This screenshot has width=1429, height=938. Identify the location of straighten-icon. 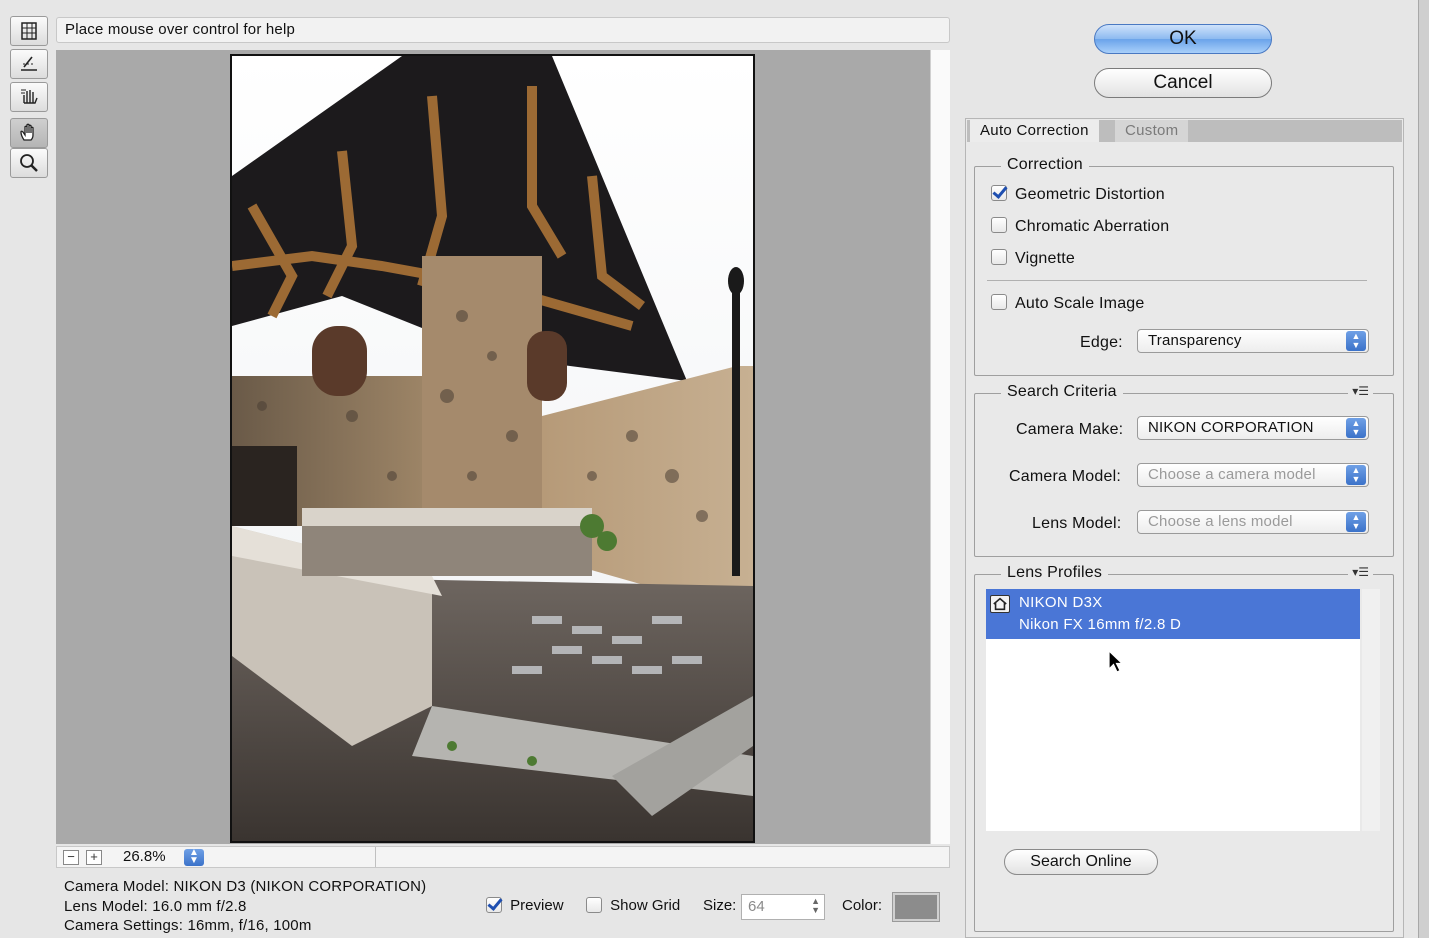
(29, 64).